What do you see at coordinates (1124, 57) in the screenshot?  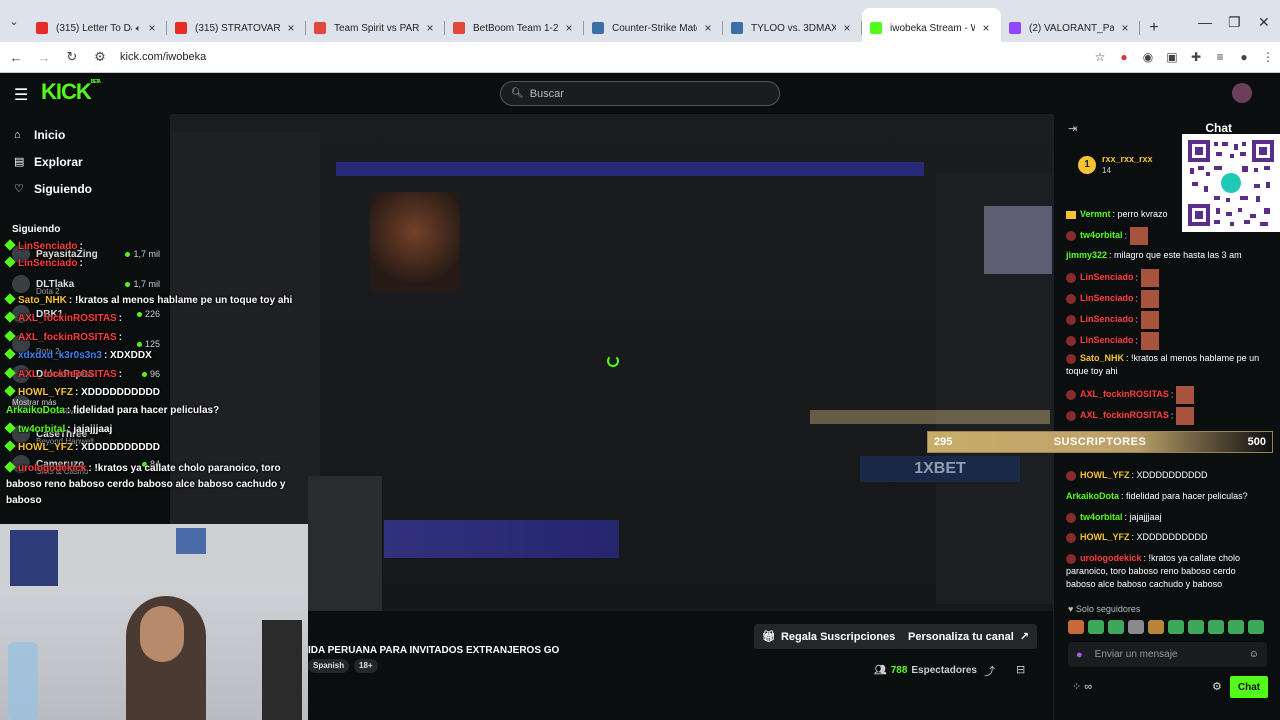 I see `extension-icon: ●` at bounding box center [1124, 57].